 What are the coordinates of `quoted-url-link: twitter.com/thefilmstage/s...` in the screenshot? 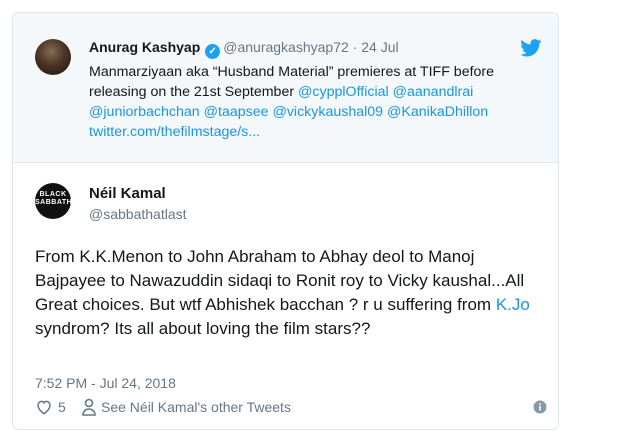 It's located at (174, 132).